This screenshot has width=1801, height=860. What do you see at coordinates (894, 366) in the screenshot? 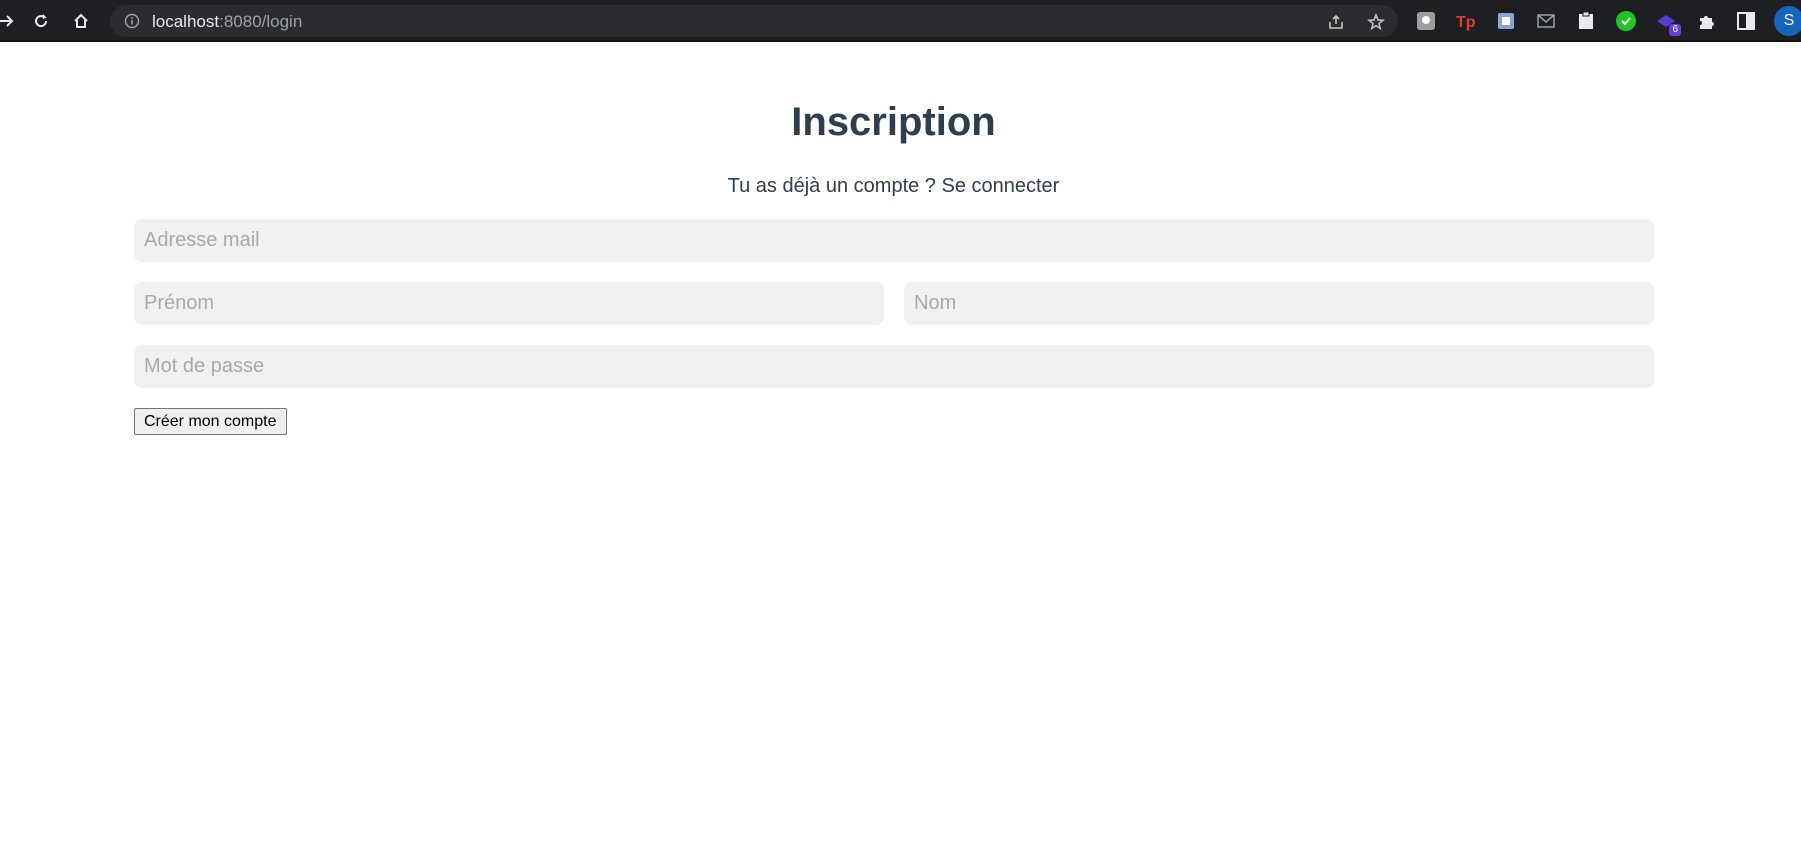
I see `password-field` at bounding box center [894, 366].